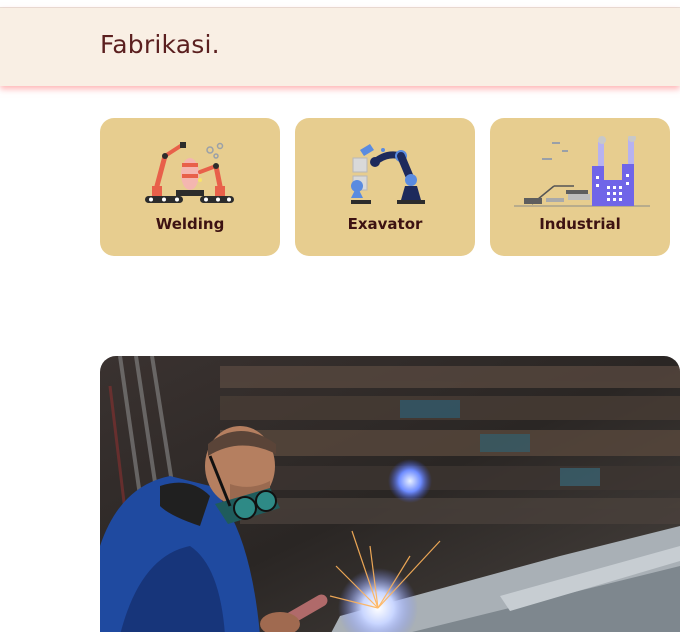 Image resolution: width=680 pixels, height=635 pixels. I want to click on page-header: Fabrikasi., so click(340, 47).